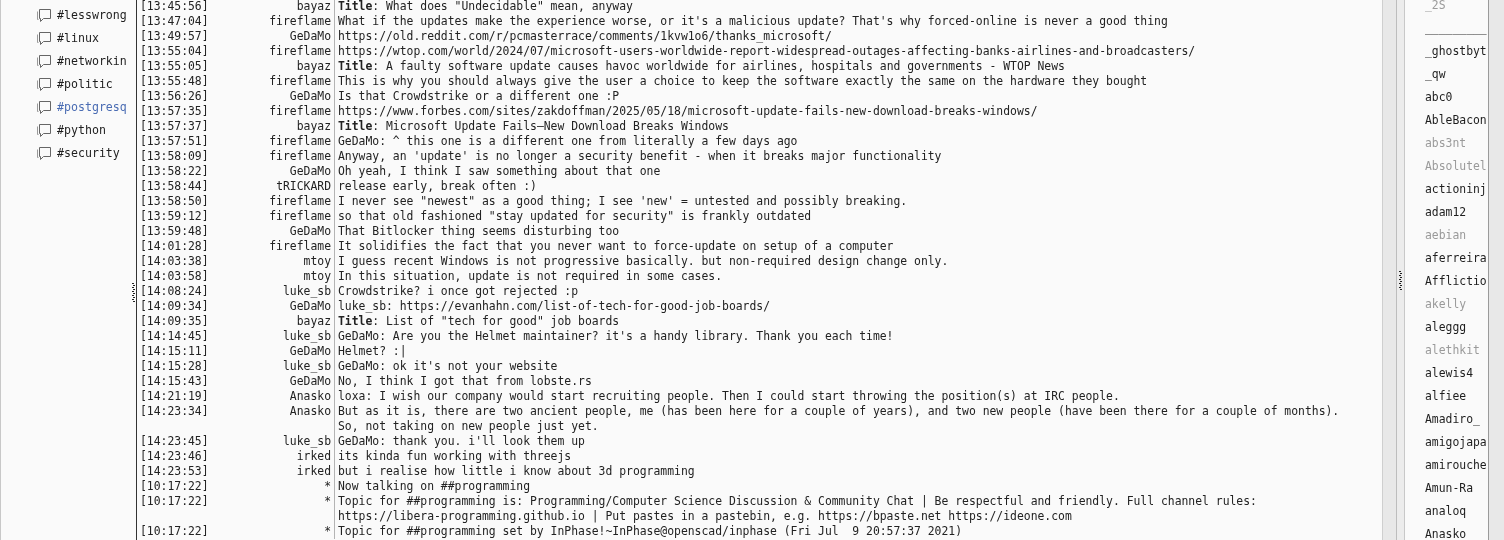 The width and height of the screenshot is (1504, 540). What do you see at coordinates (1456, 511) in the screenshot?
I see `user-item: analoq` at bounding box center [1456, 511].